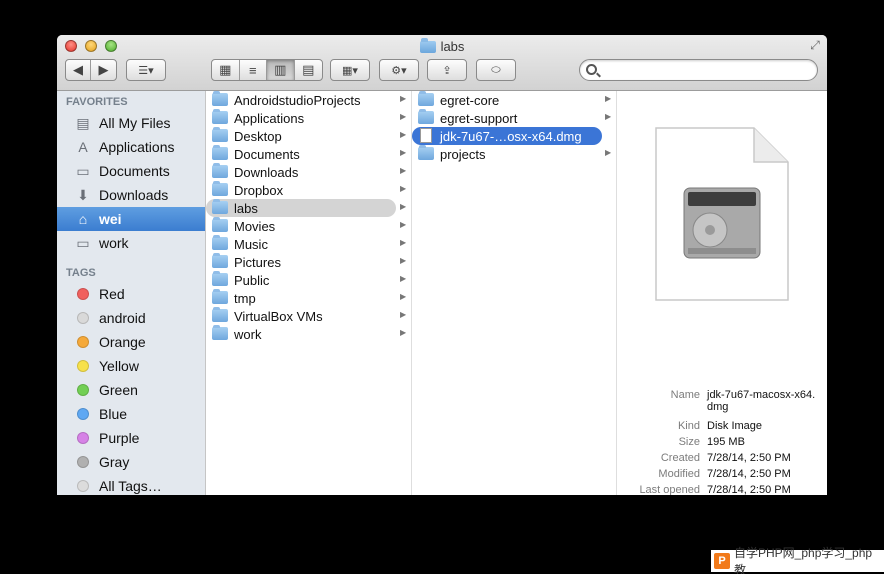 The height and width of the screenshot is (574, 884). I want to click on list-item: Pictures ▶, so click(308, 262).